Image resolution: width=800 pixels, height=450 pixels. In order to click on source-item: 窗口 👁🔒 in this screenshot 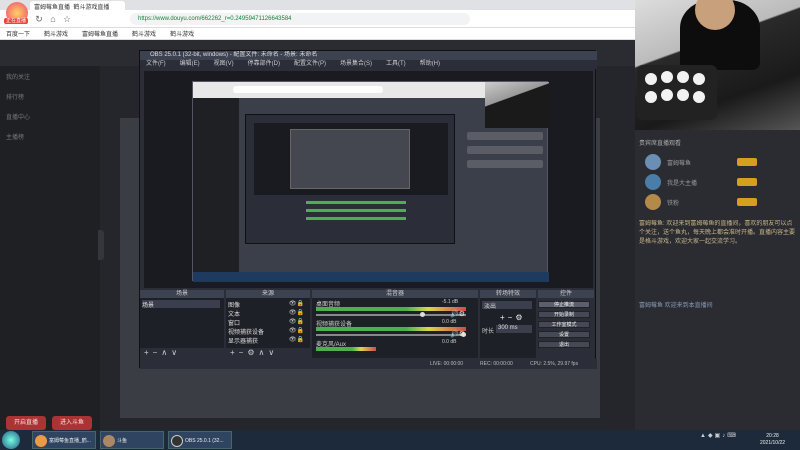, I will do `click(267, 322)`.